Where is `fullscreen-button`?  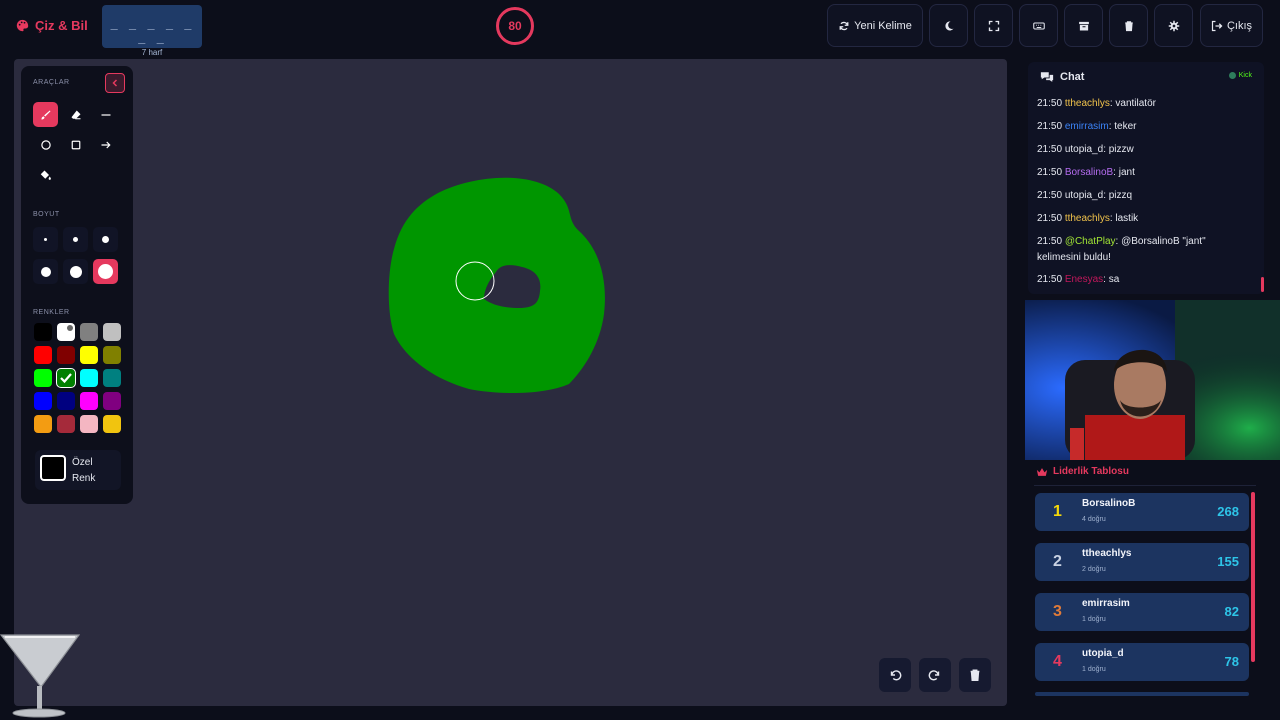 fullscreen-button is located at coordinates (993, 25).